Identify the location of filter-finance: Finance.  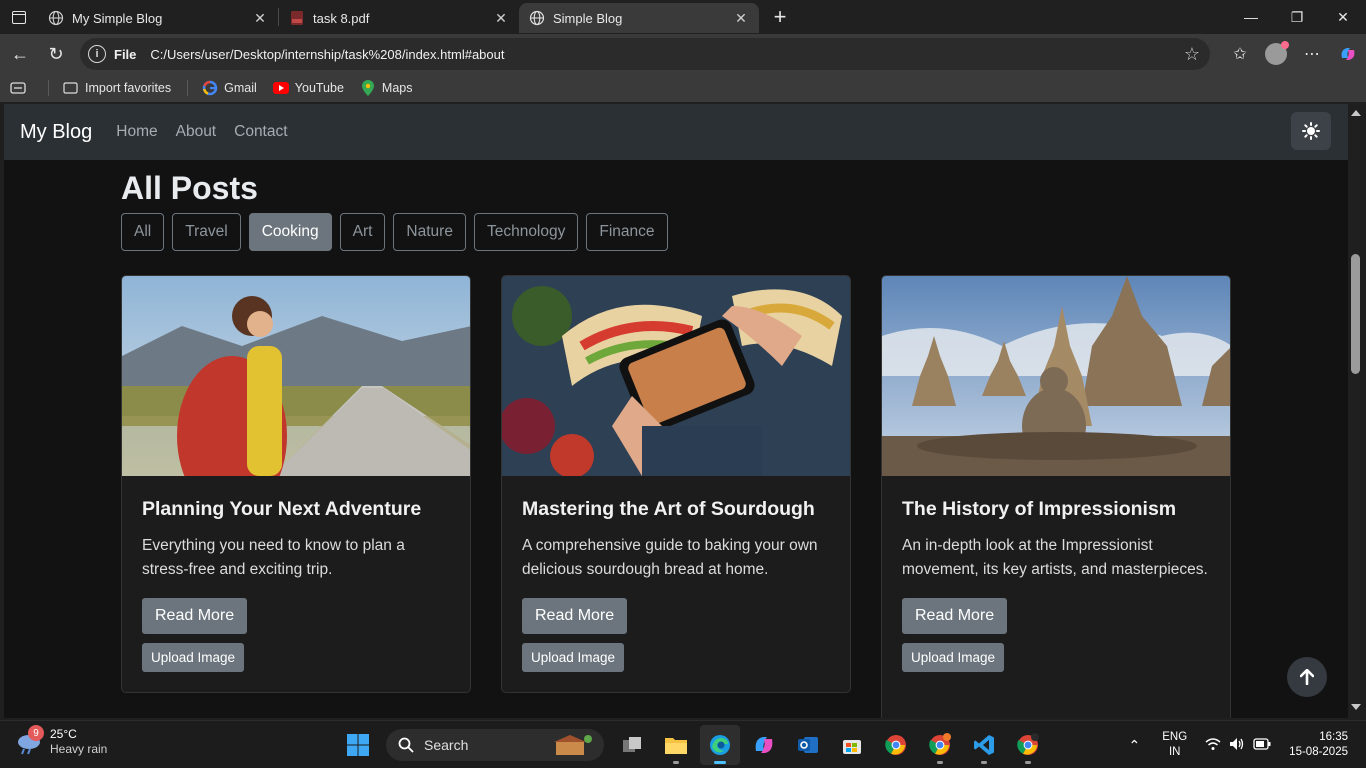
(627, 232).